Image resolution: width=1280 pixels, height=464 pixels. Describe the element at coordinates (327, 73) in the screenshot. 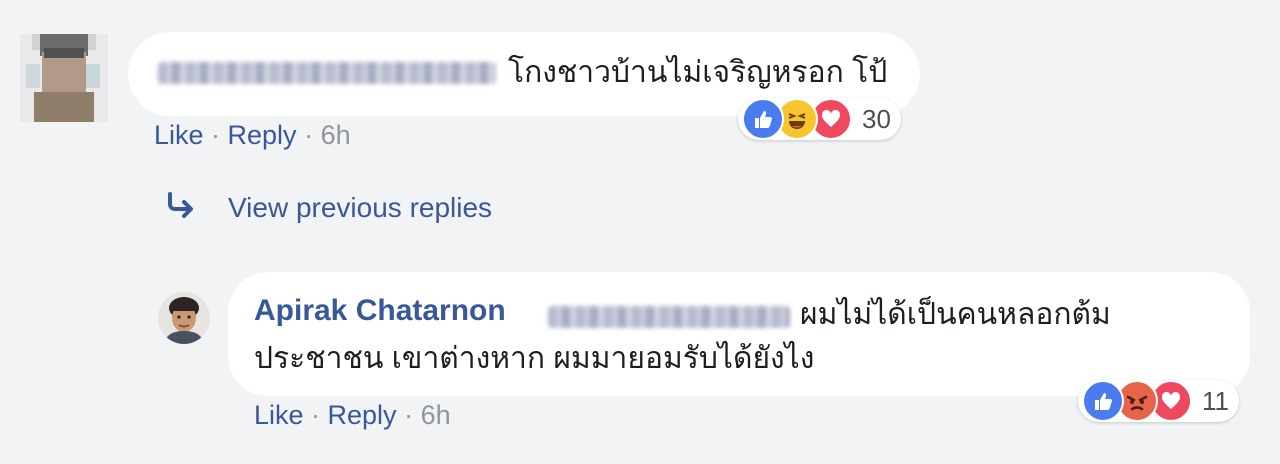

I see `author-name-blurred` at that location.